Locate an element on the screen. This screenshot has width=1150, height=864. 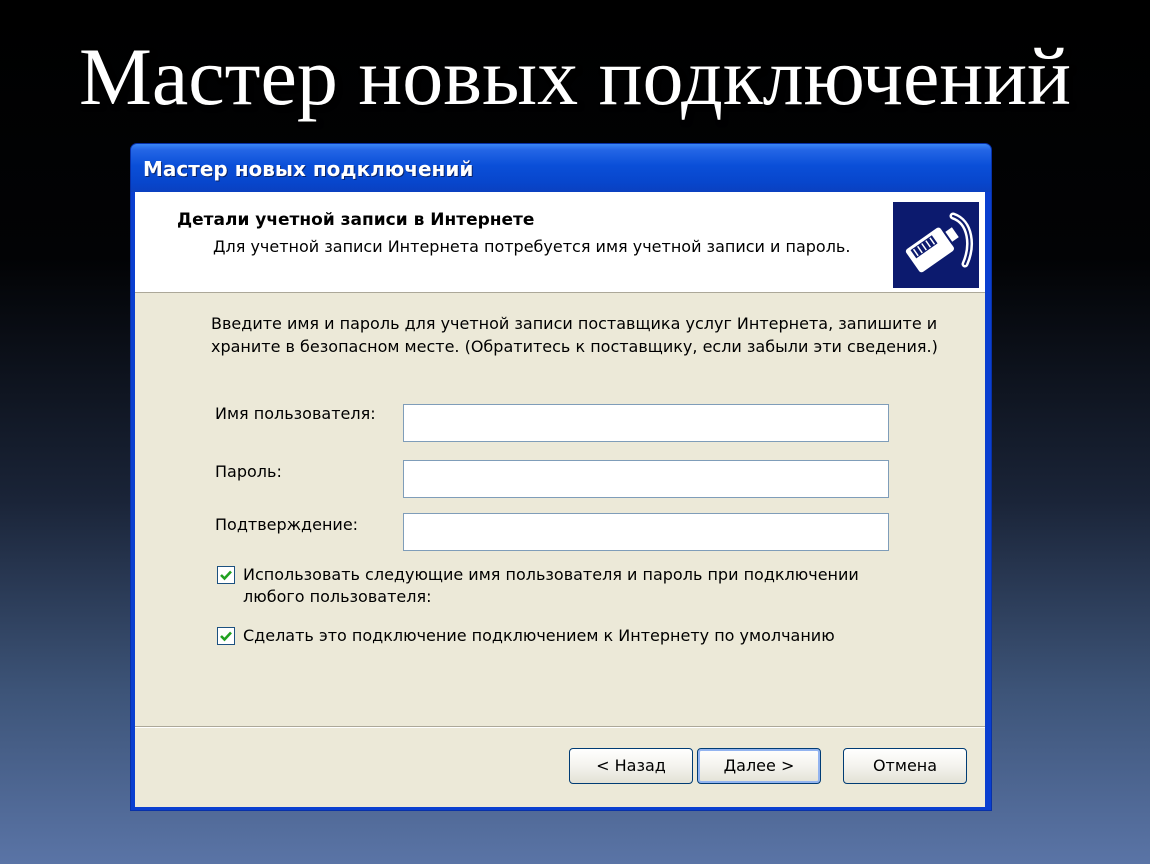
footer-divider is located at coordinates (560, 727).